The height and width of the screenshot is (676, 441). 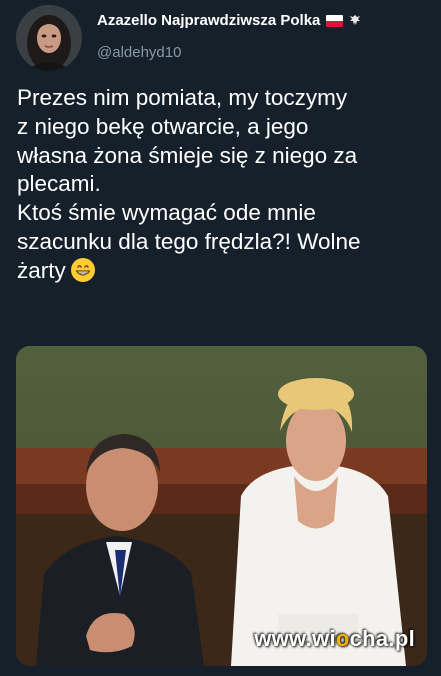 What do you see at coordinates (139, 52) in the screenshot?
I see `user-handle: @aldehyd10` at bounding box center [139, 52].